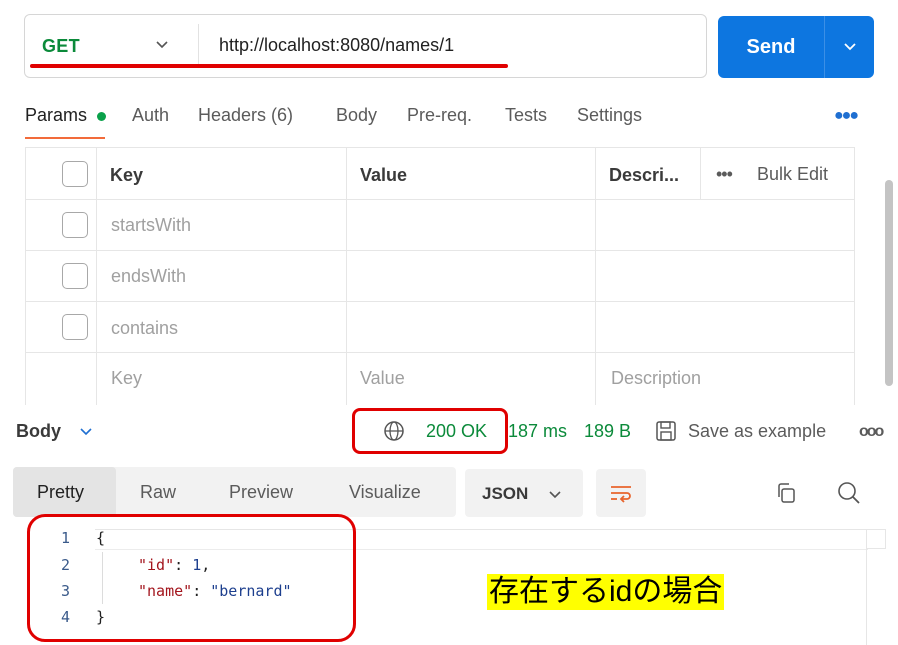  Describe the element at coordinates (609, 115) in the screenshot. I see `tab-settings: Settings` at that location.